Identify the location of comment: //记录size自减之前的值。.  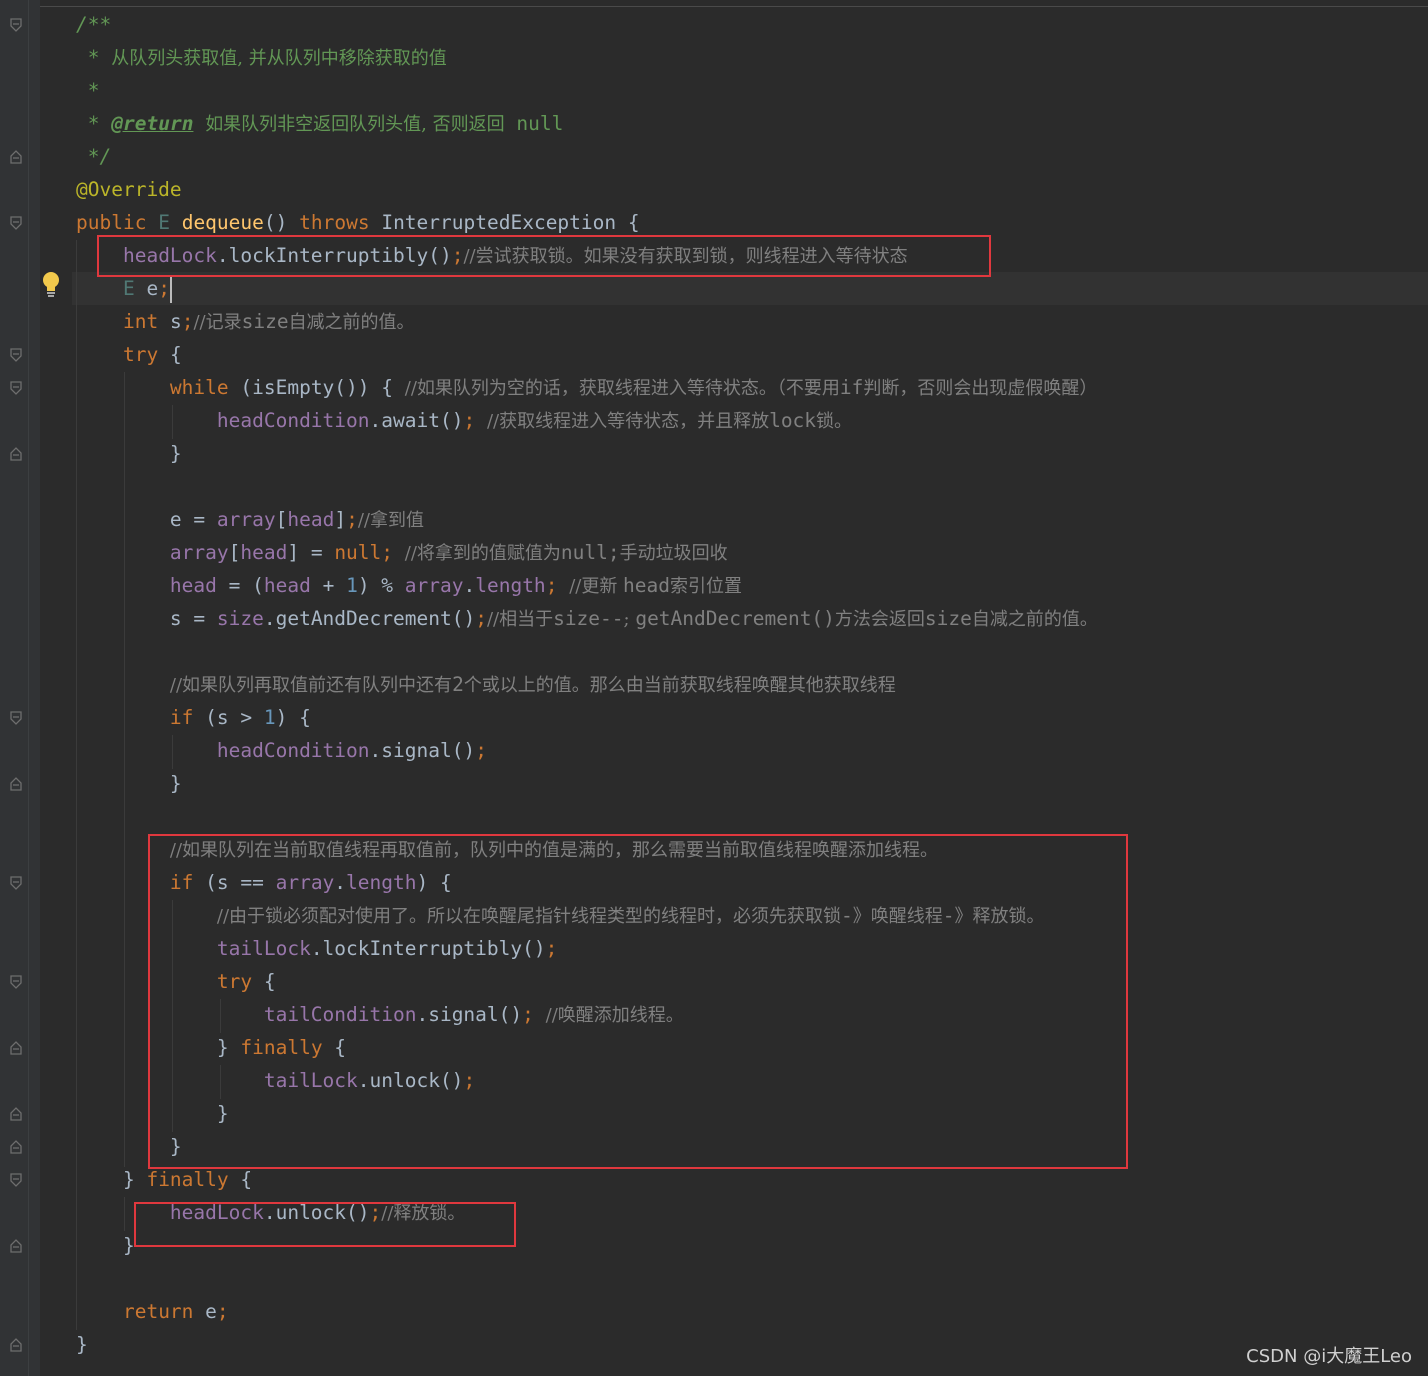
(303, 321).